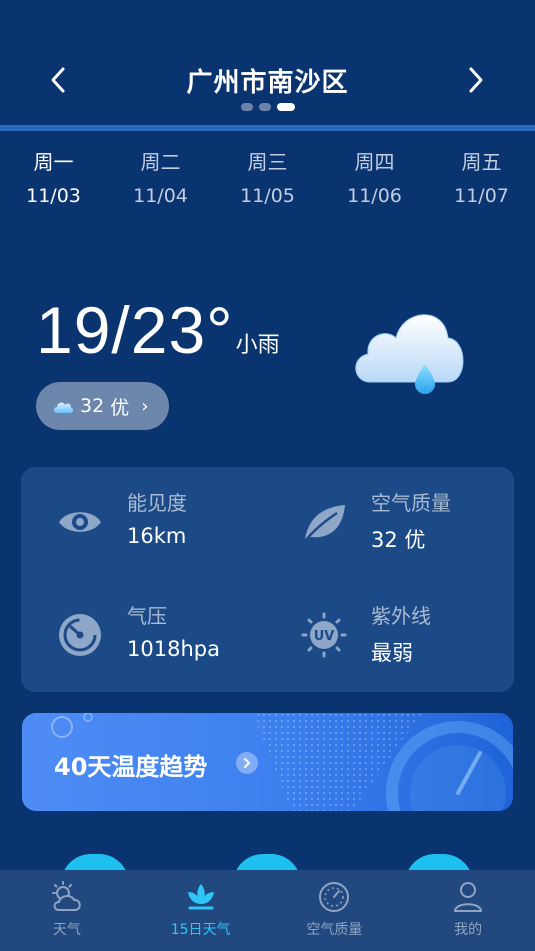 The image size is (535, 951). I want to click on day-tab-wed: 周三 11/05, so click(267, 176).